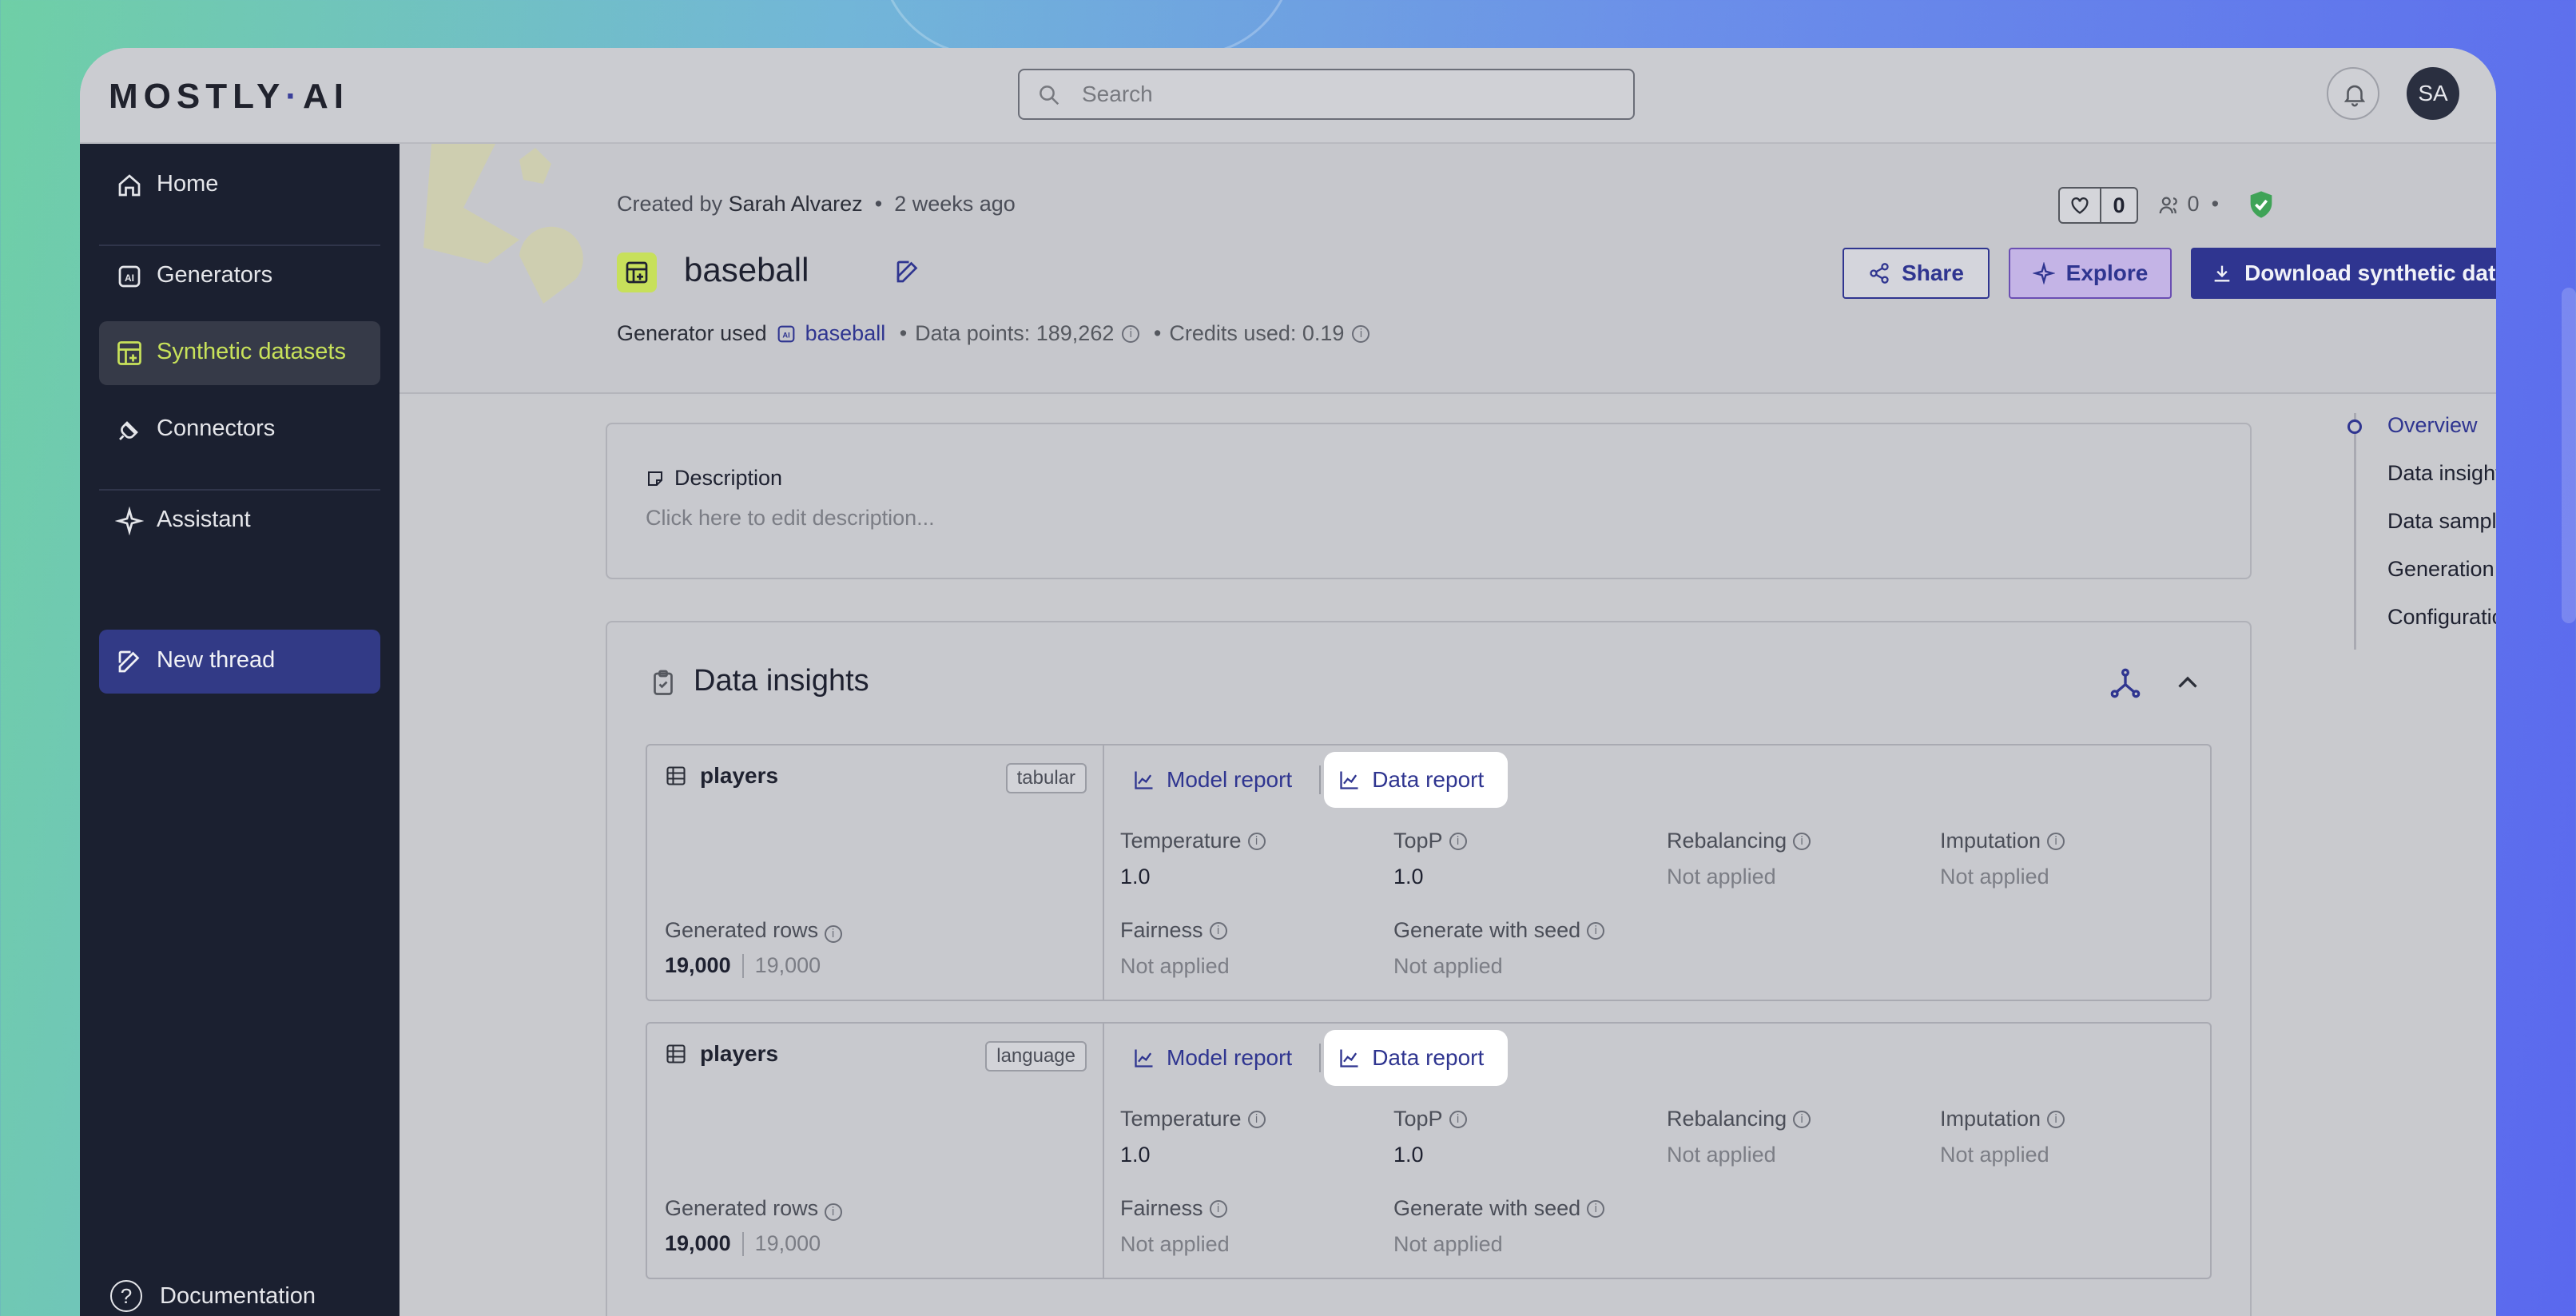  Describe the element at coordinates (637, 272) in the screenshot. I see `dataset-type-icon` at that location.